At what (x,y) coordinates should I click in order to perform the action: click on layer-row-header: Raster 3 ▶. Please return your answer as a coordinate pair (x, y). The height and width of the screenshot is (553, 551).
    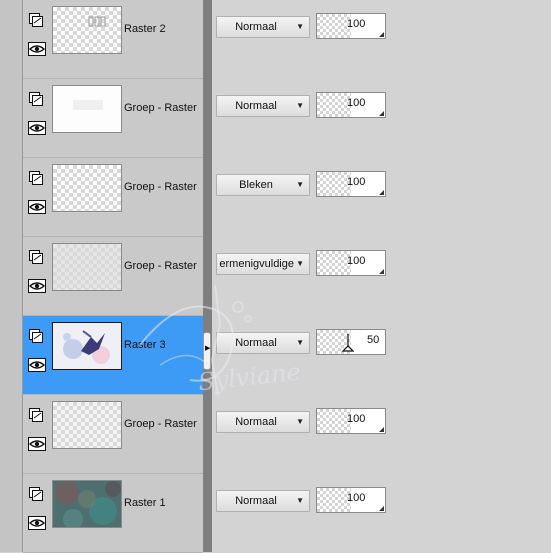
    Looking at the image, I should click on (117, 355).